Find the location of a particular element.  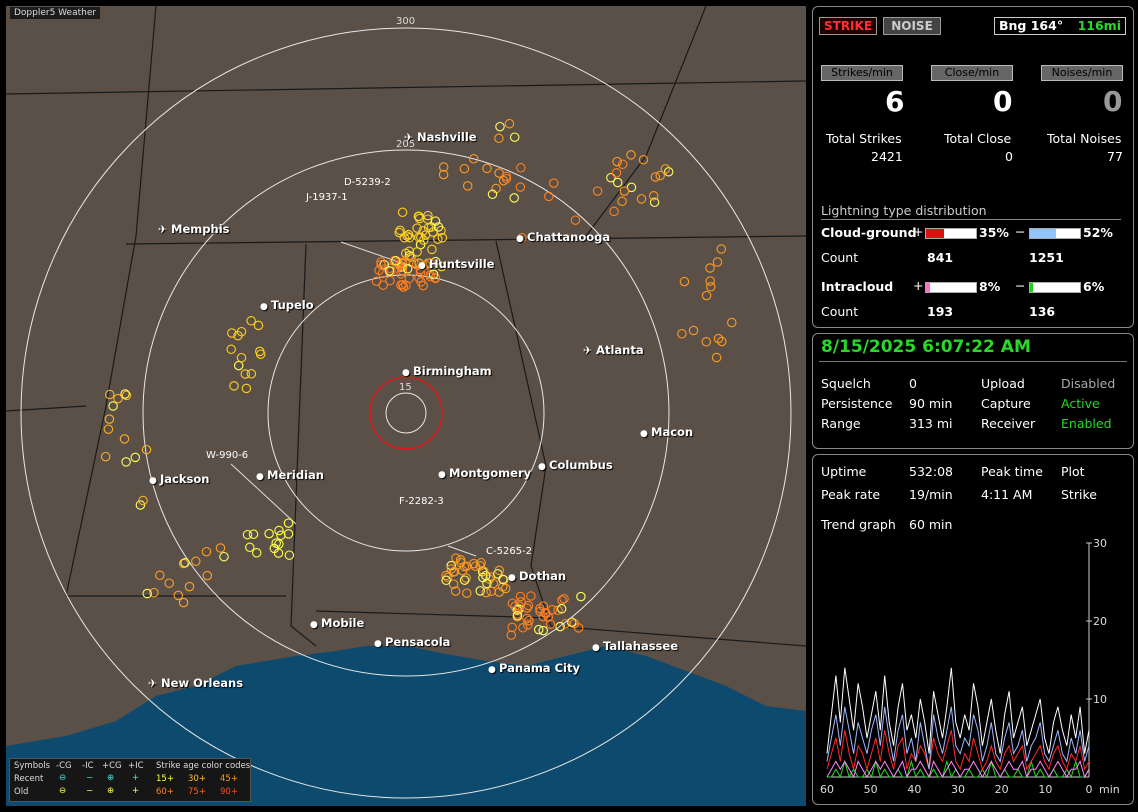

peak-time-value: 4:11 AM is located at coordinates (1007, 494).